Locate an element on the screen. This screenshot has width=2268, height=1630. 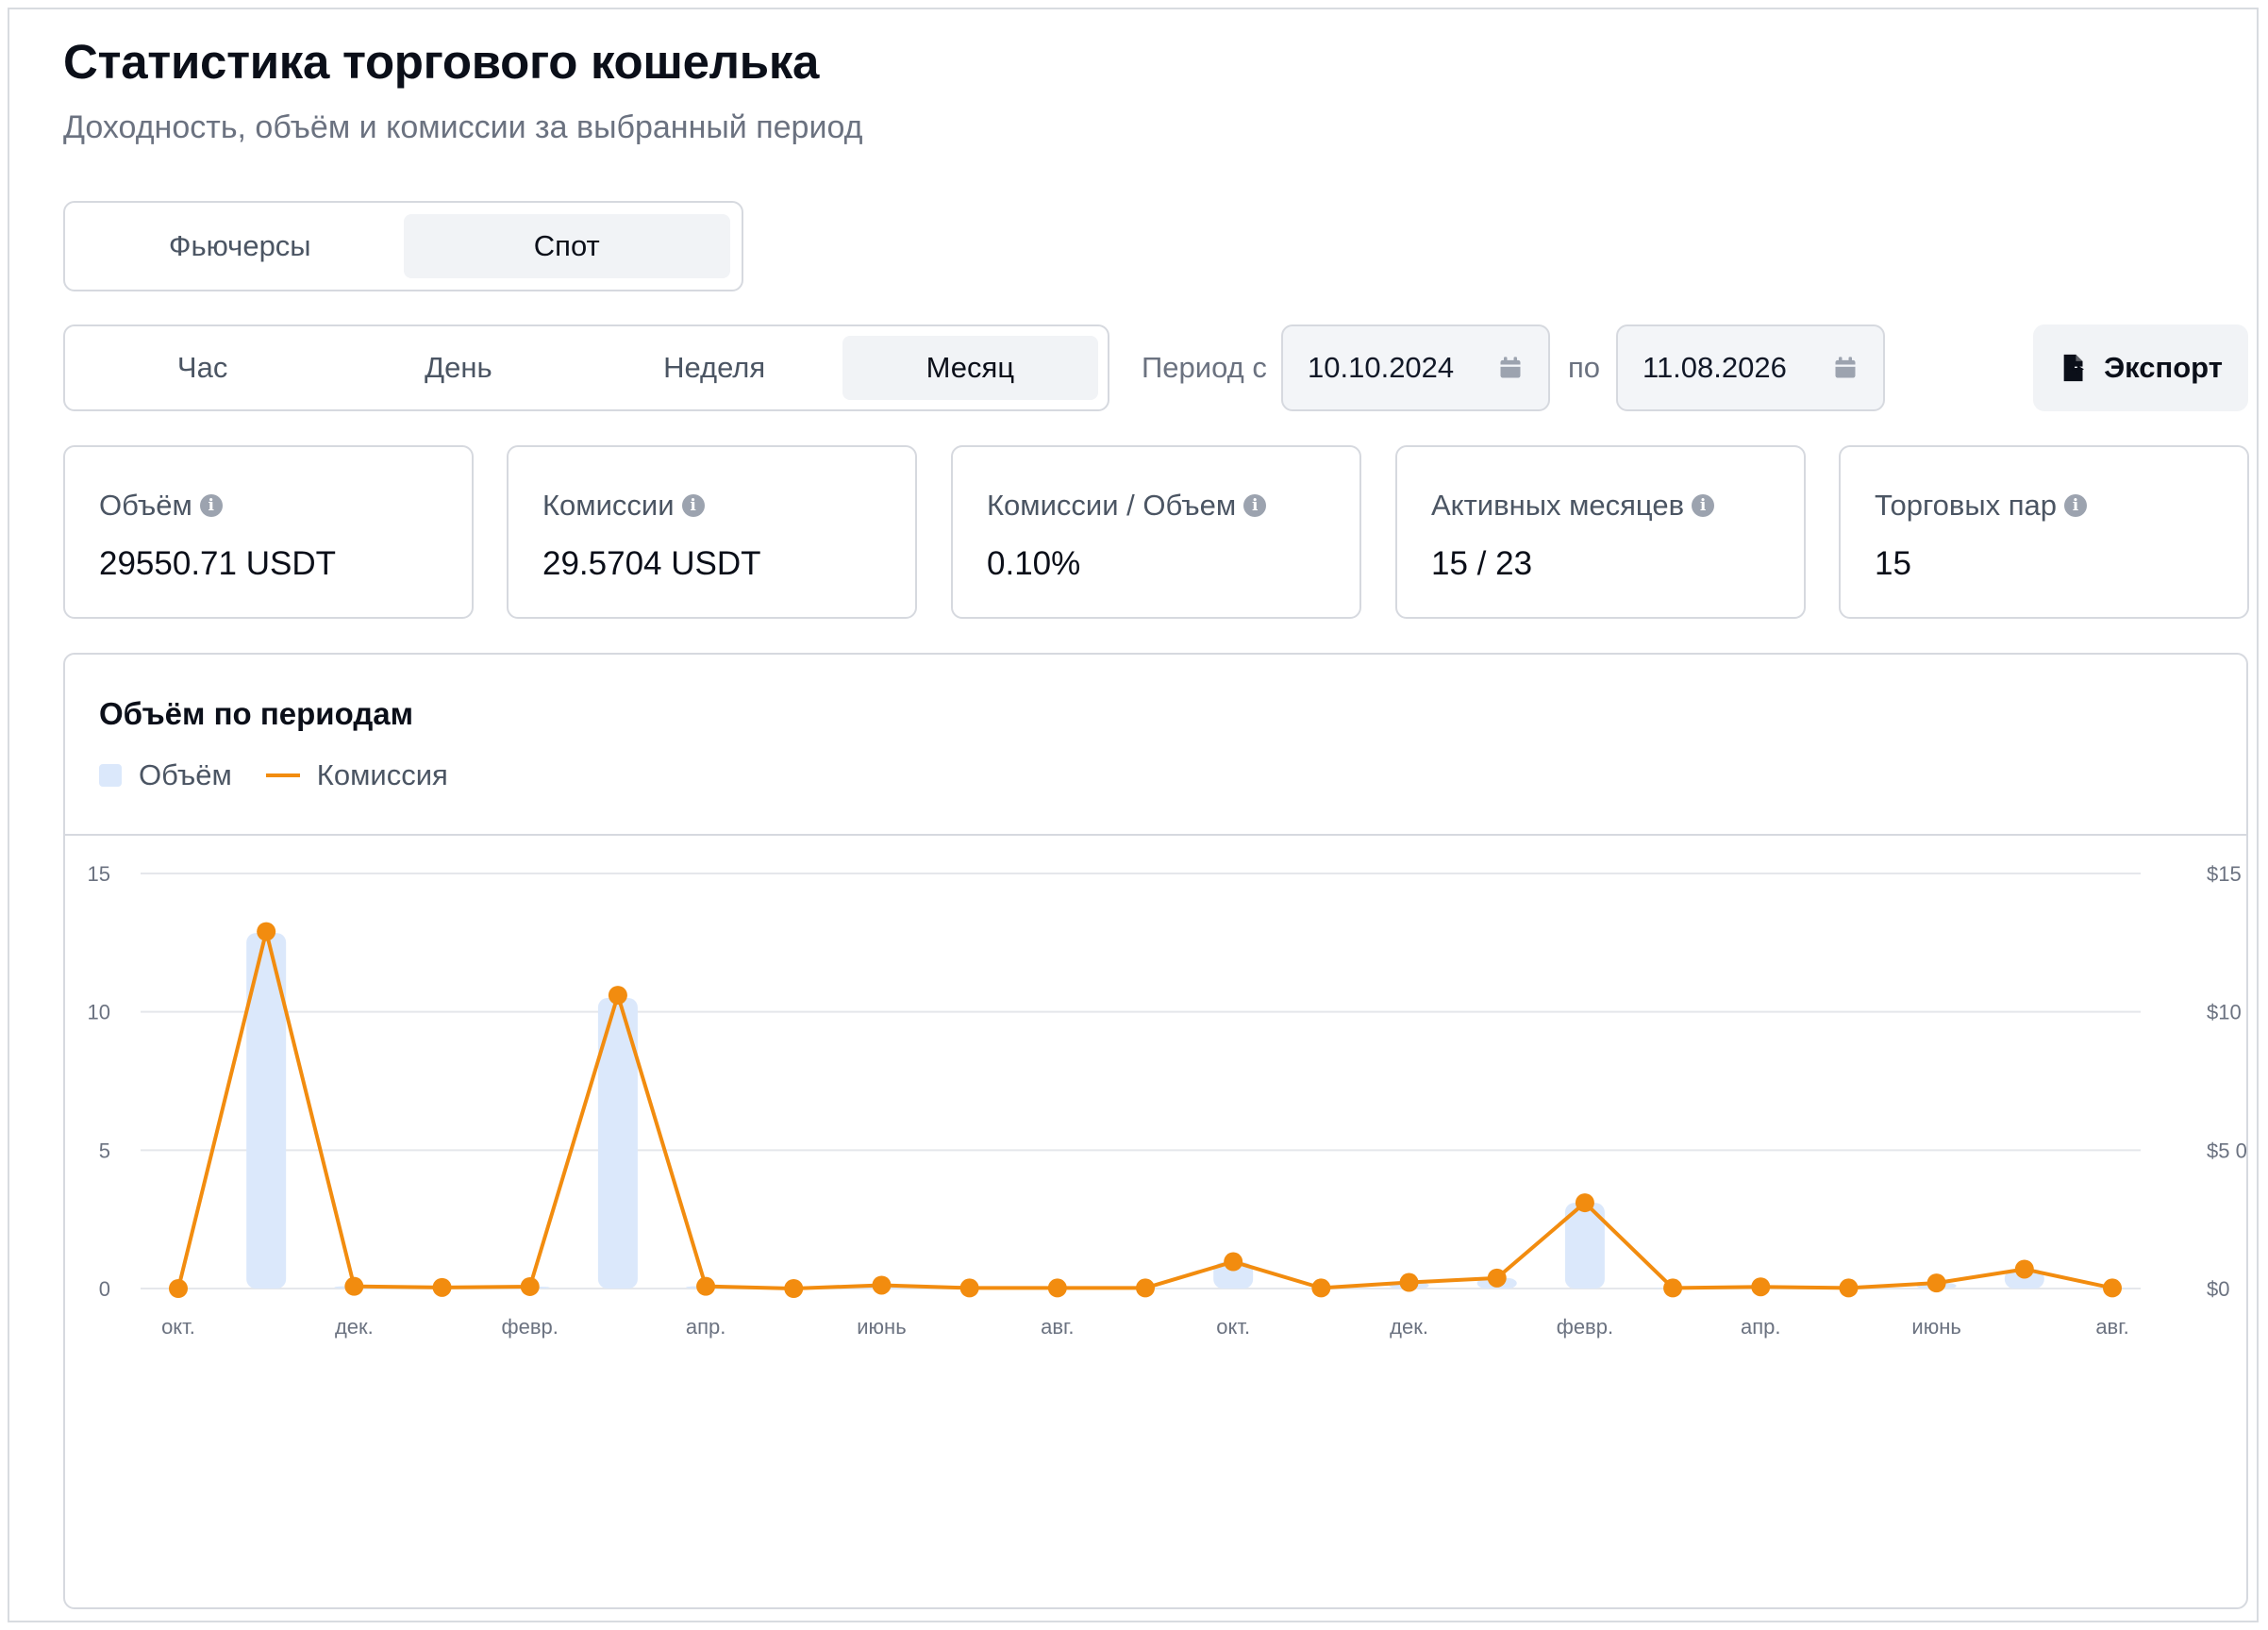
tab-hour: Час is located at coordinates (203, 368).